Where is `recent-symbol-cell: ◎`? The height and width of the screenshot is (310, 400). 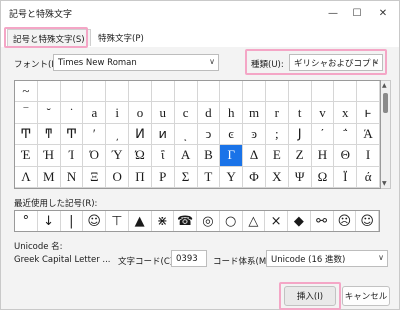 recent-symbol-cell: ◎ is located at coordinates (208, 221).